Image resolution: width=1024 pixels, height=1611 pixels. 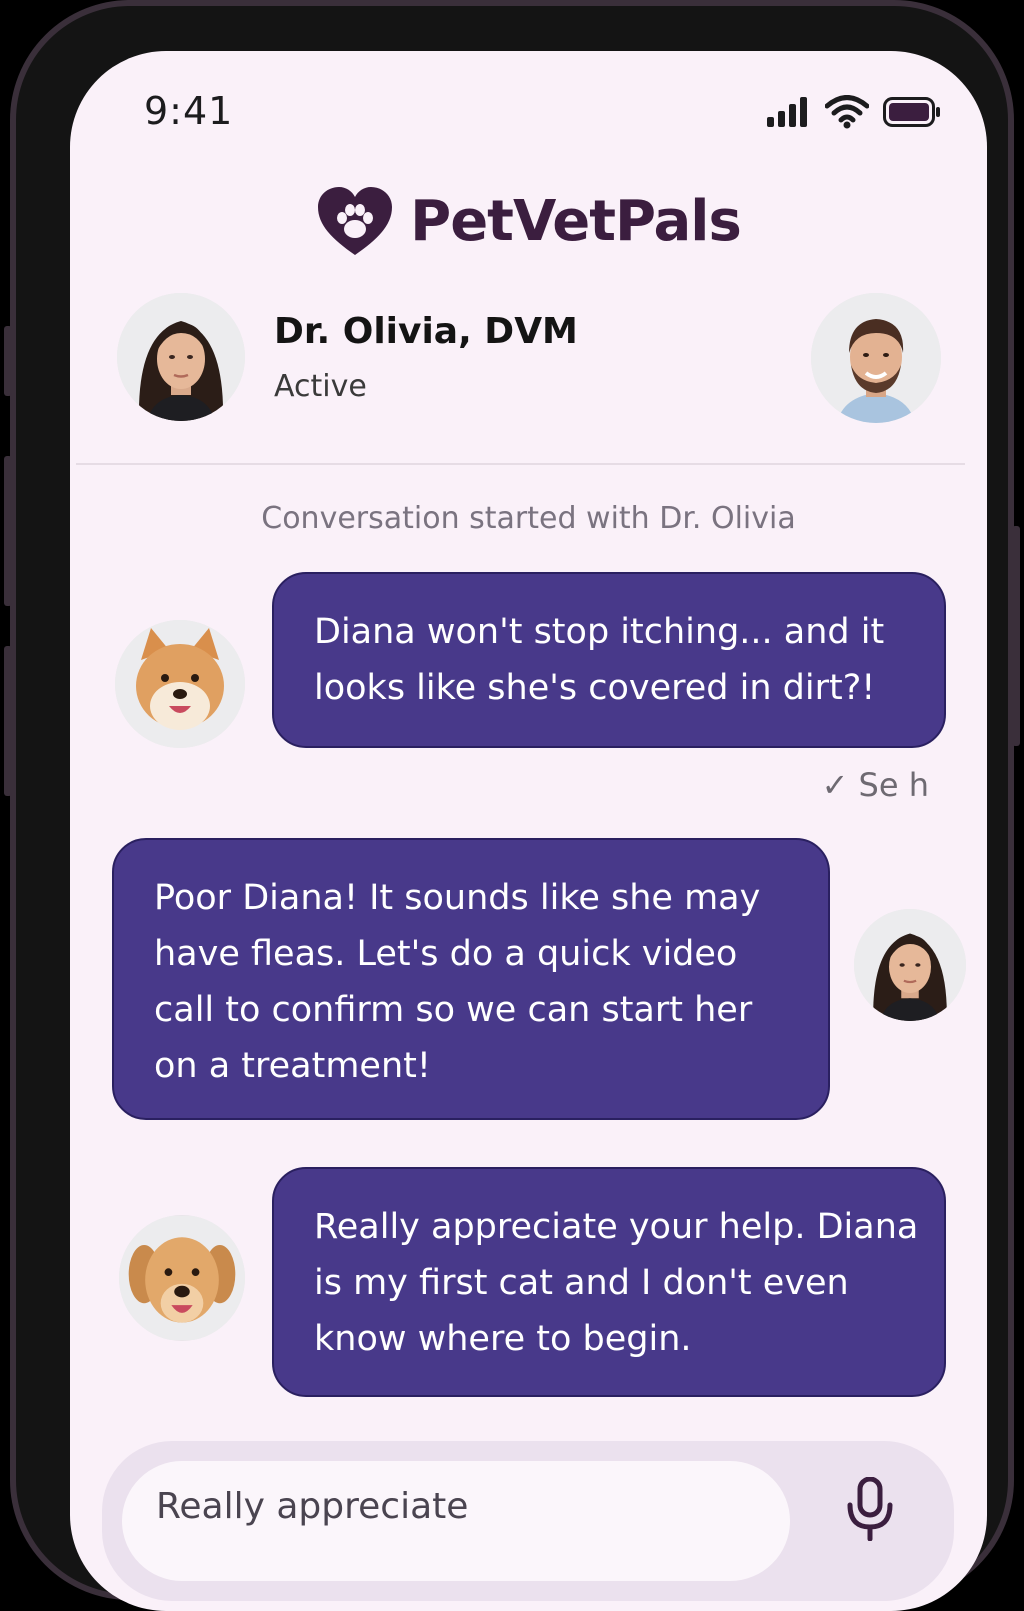 What do you see at coordinates (911, 112) in the screenshot?
I see `battery-icon` at bounding box center [911, 112].